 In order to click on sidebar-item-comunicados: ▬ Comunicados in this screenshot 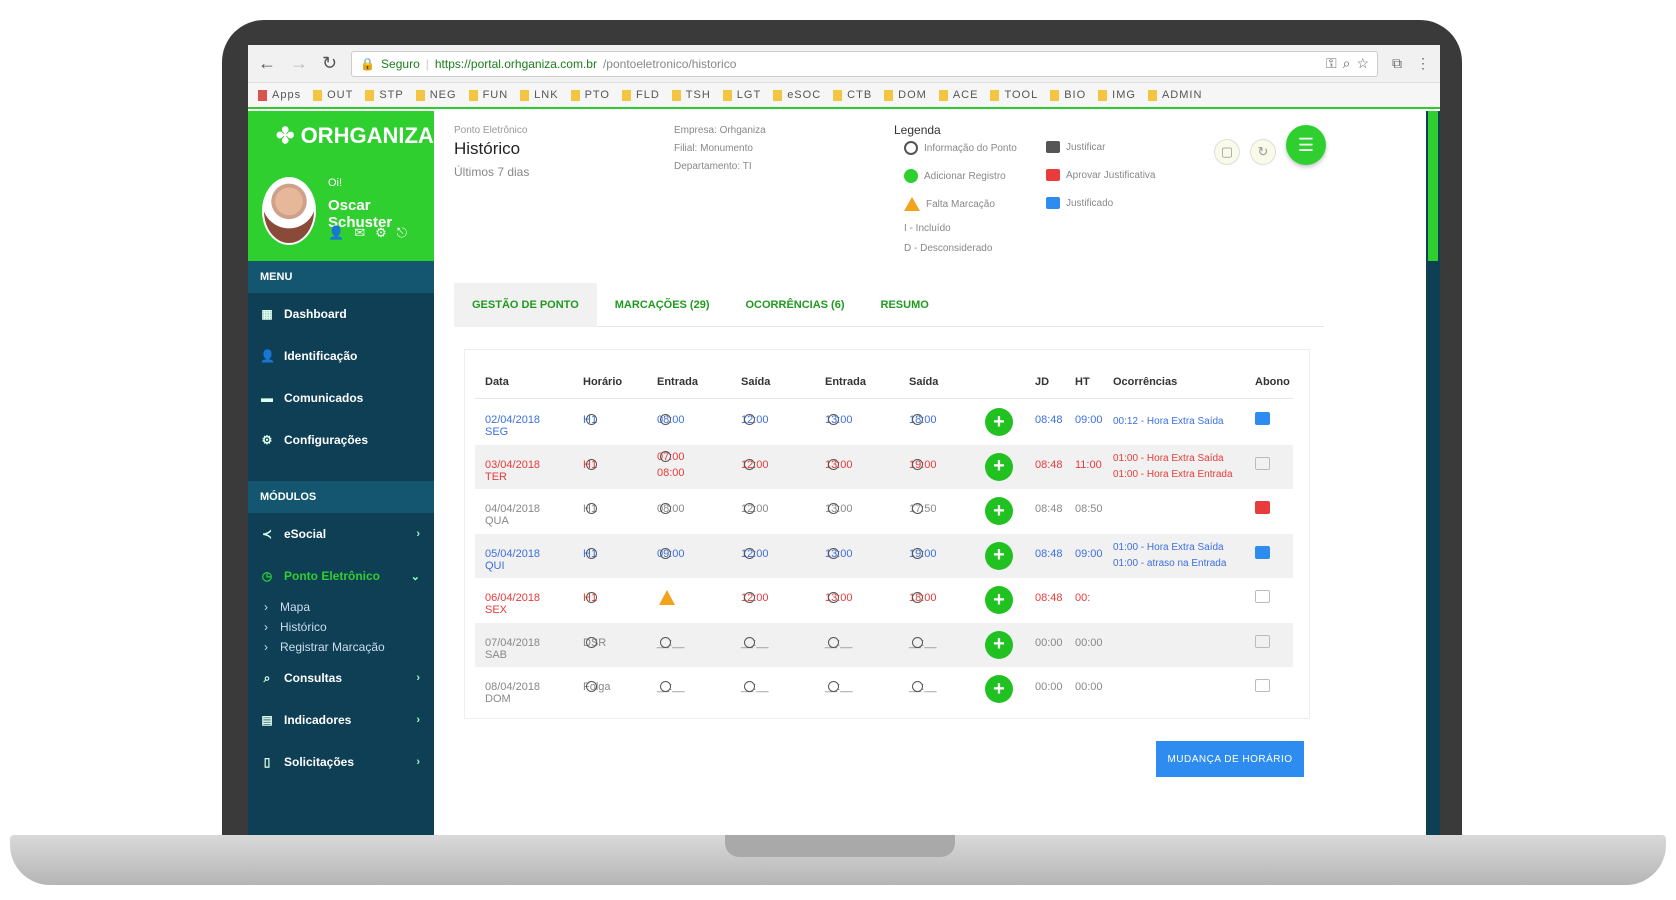, I will do `click(341, 398)`.